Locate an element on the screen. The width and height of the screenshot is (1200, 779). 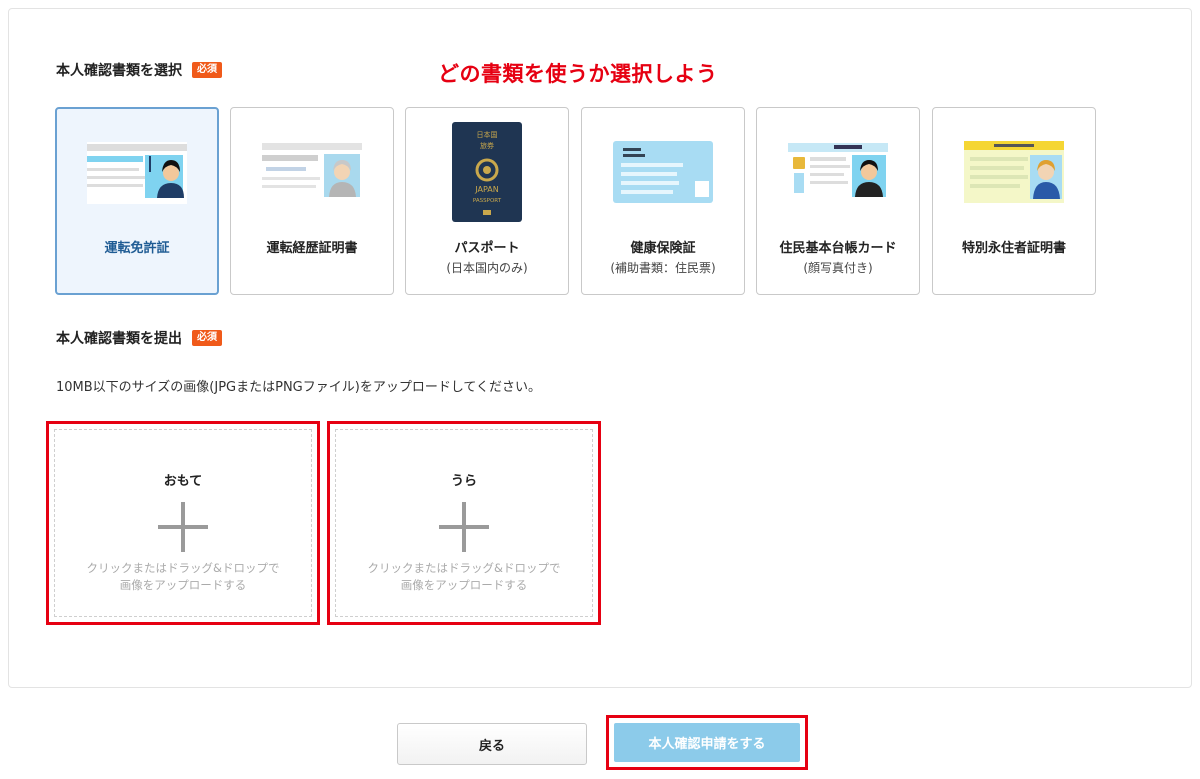
highlight-frame-back: うら クリックまたはドラッグ&ドロップで 画像をアップロードする is located at coordinates (464, 523).